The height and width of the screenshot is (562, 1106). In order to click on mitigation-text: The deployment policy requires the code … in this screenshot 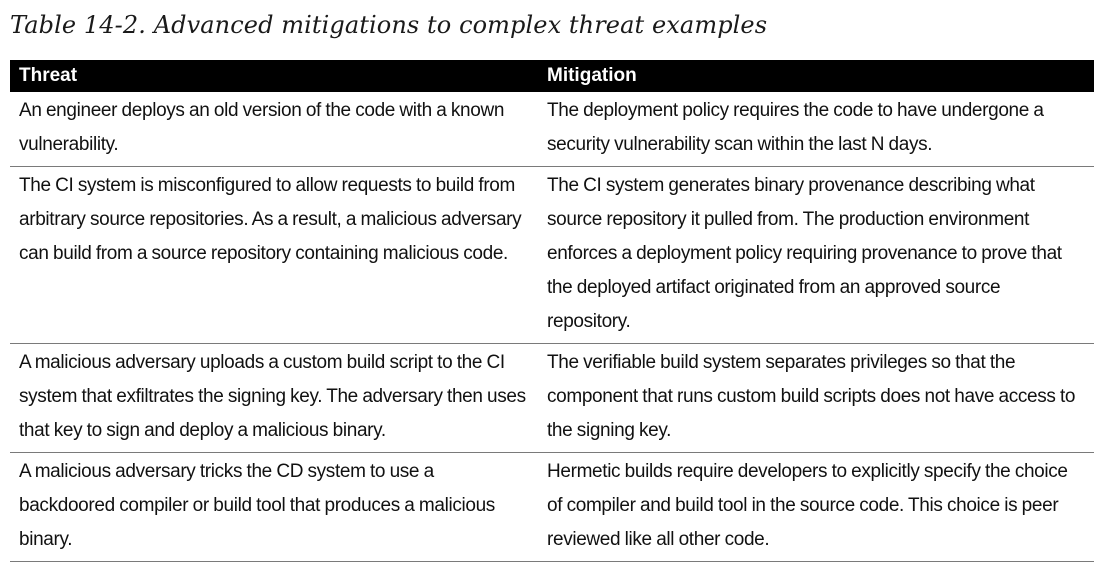, I will do `click(795, 127)`.